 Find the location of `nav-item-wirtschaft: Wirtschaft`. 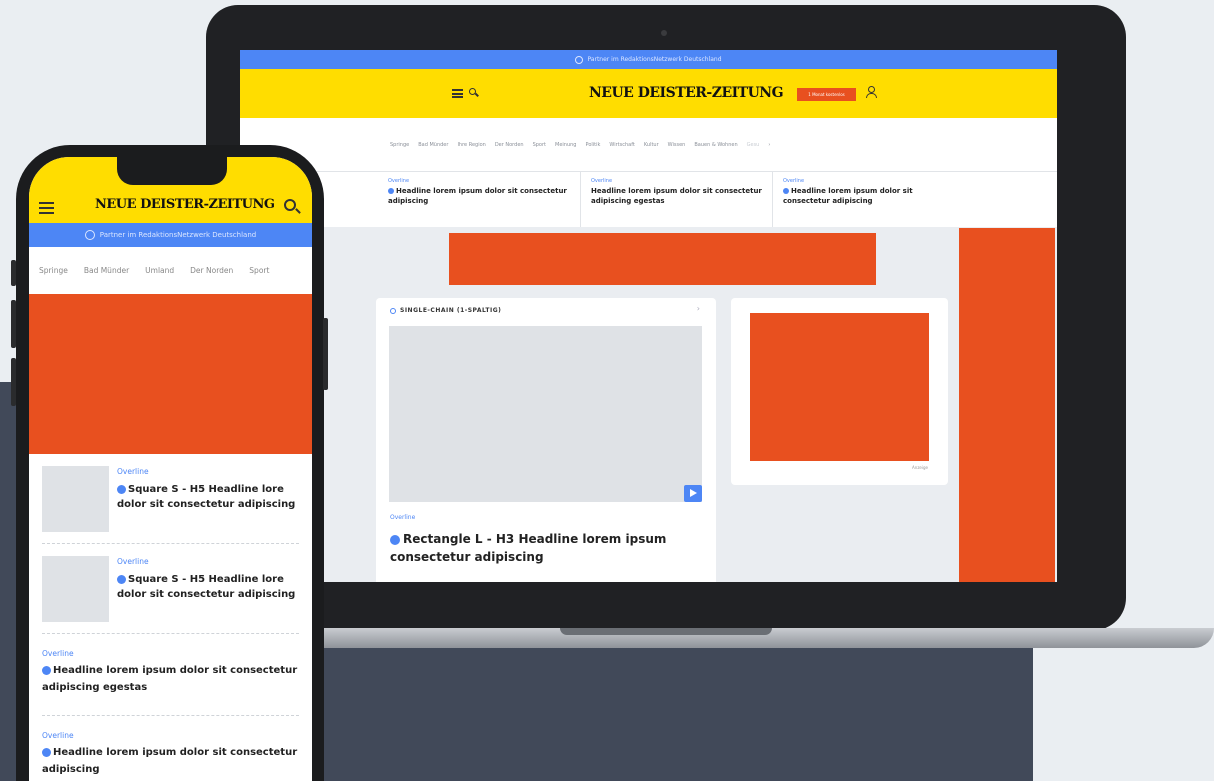

nav-item-wirtschaft: Wirtschaft is located at coordinates (621, 145).